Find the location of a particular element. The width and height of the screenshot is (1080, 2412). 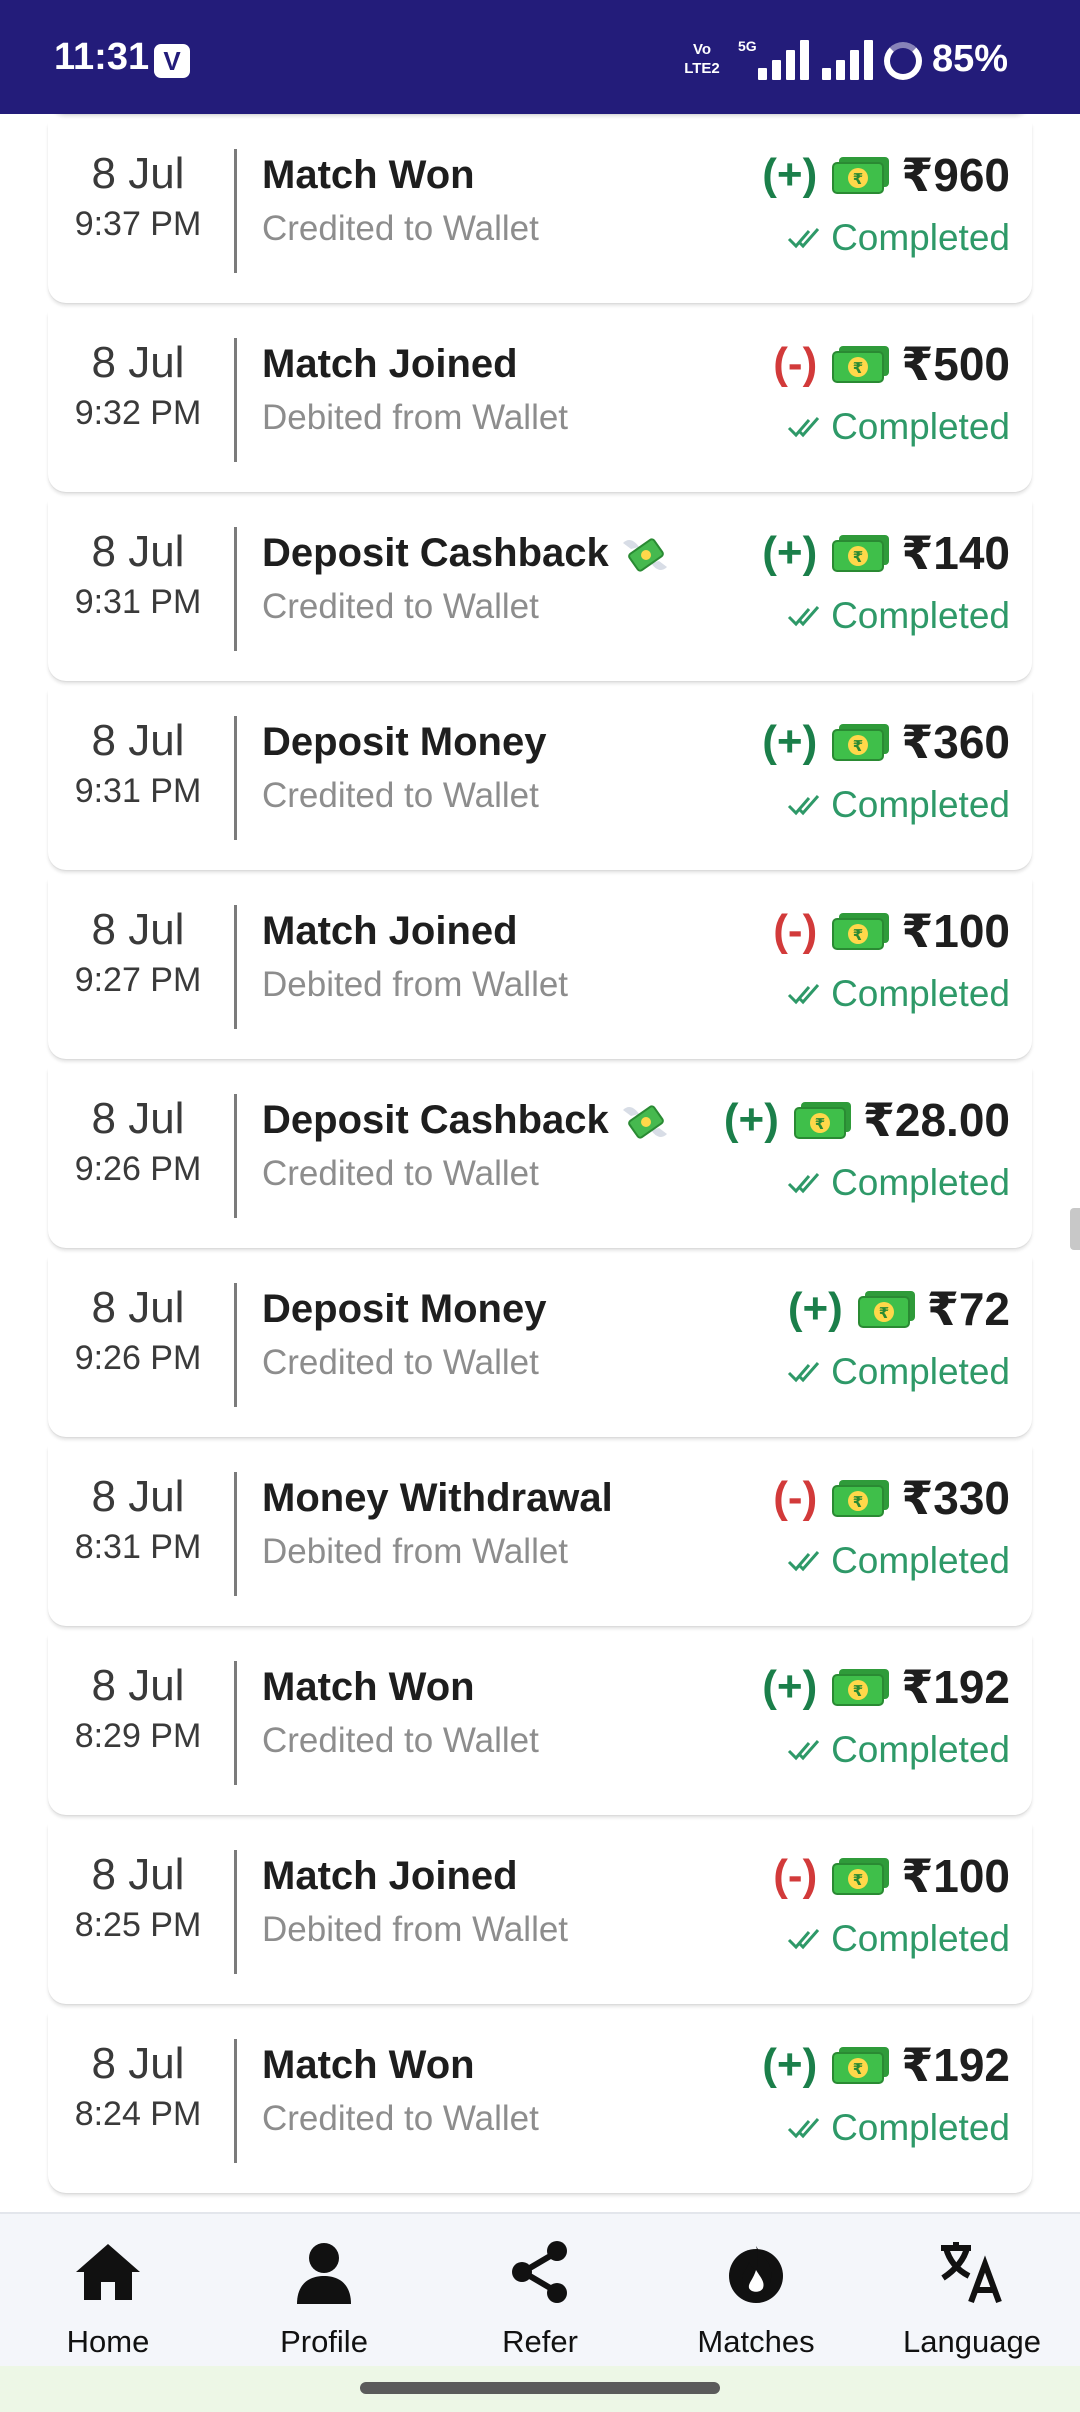

transaction-amount-row: (+) ₹ ₹960 is located at coordinates (886, 175).